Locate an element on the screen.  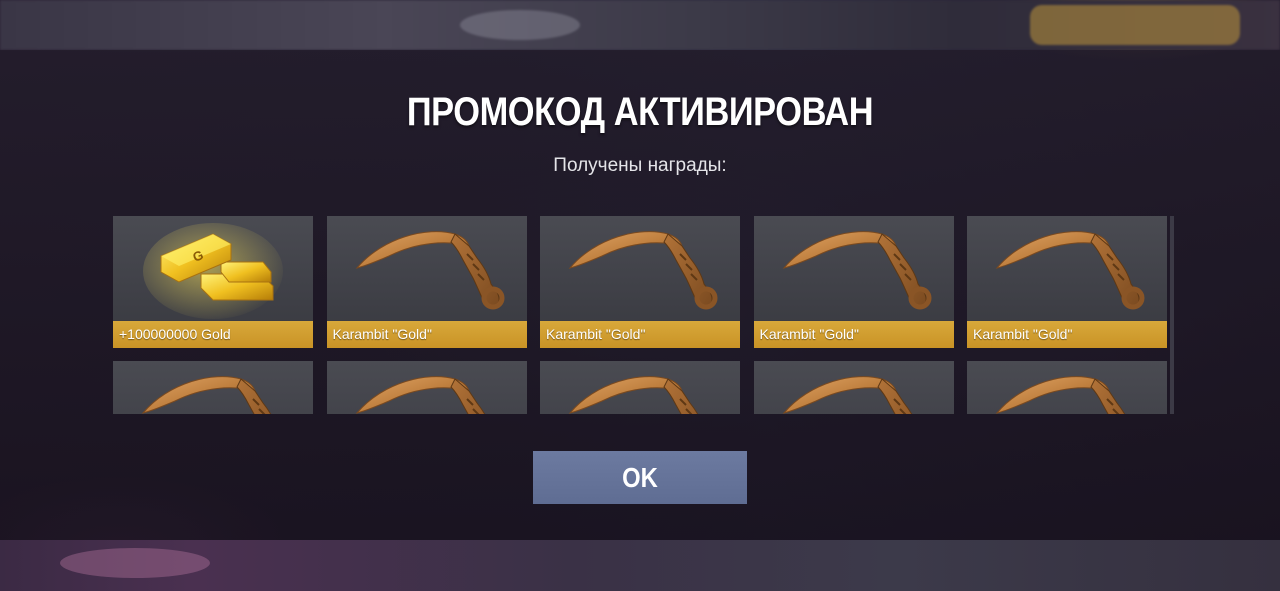
gold-bars-icon: G is located at coordinates (213, 271).